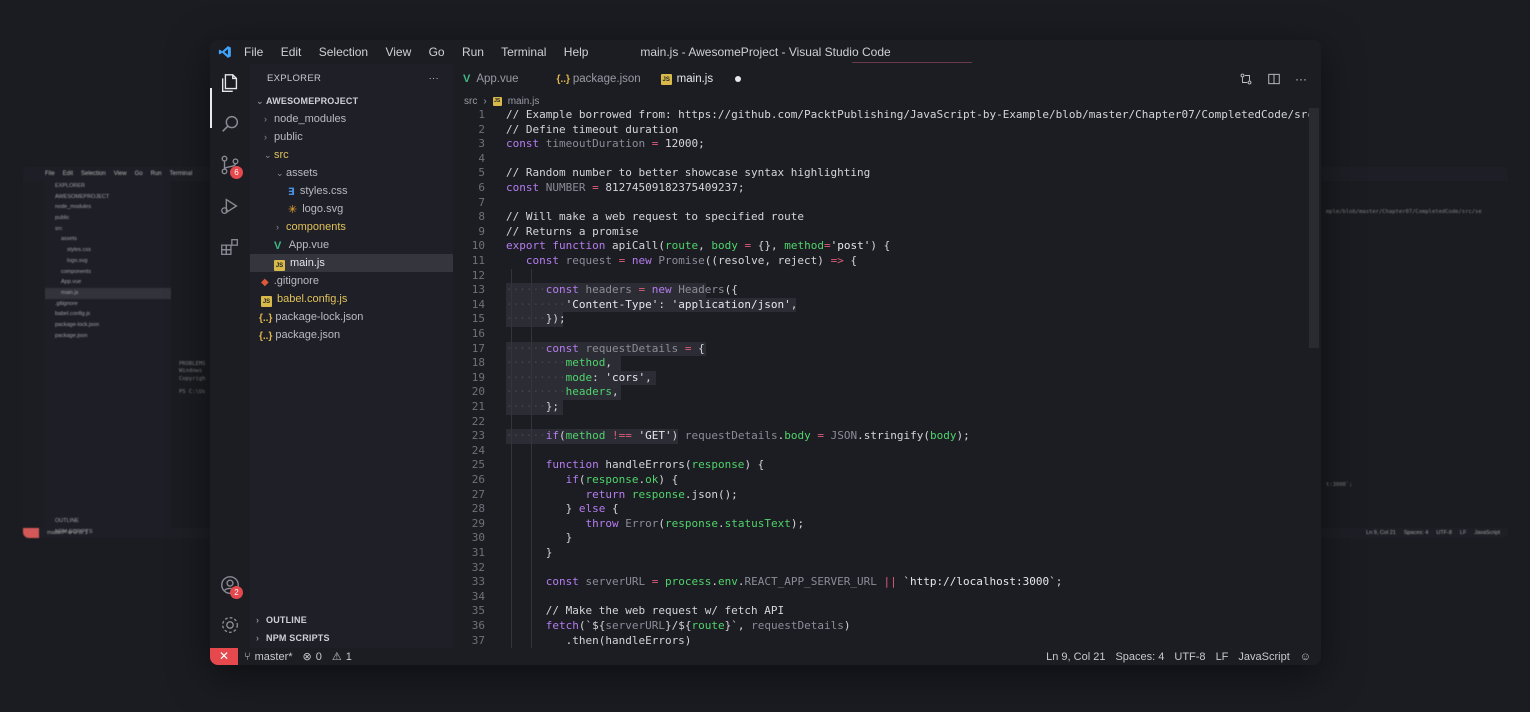 This screenshot has height=712, width=1530. Describe the element at coordinates (319, 657) in the screenshot. I see `error-count: 0` at that location.